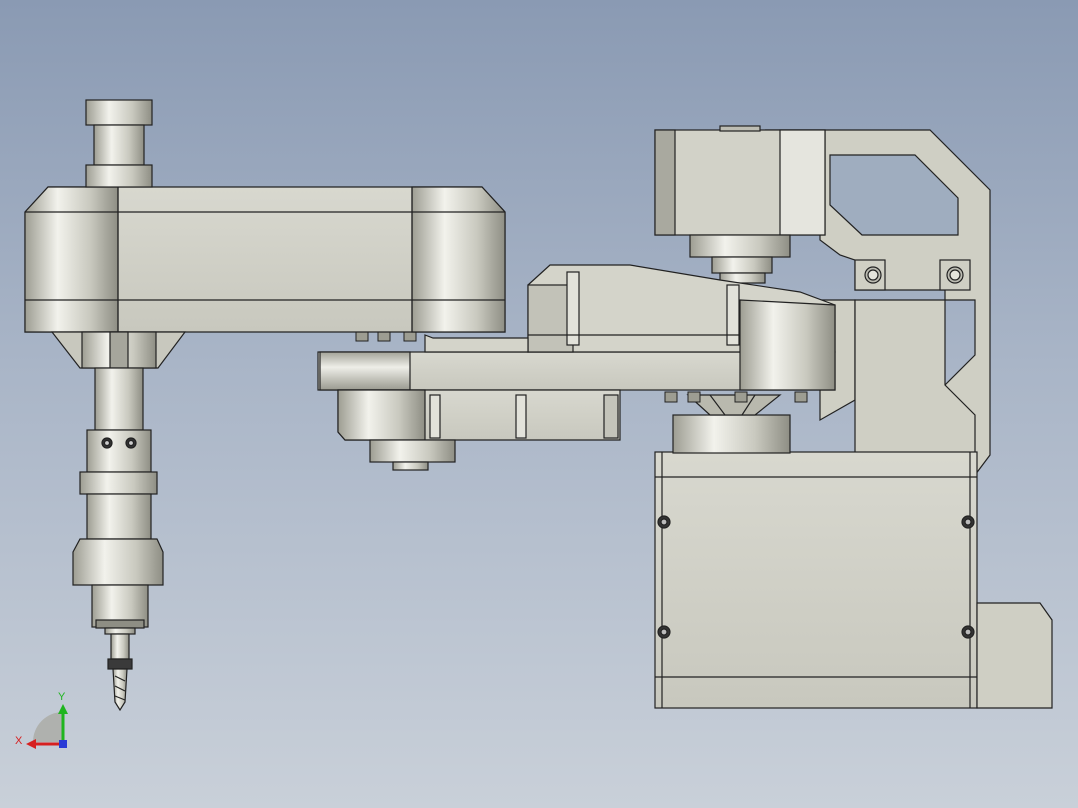 Image resolution: width=1078 pixels, height=808 pixels. What do you see at coordinates (479, 430) in the screenshot?
I see `second-arm-underside` at bounding box center [479, 430].